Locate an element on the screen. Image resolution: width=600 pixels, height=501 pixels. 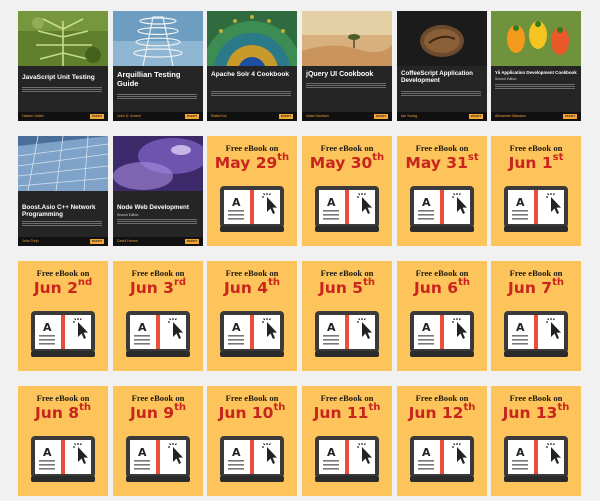
free-ebook-tile: Free eBook on May 29th A is located at coordinates (252, 191).